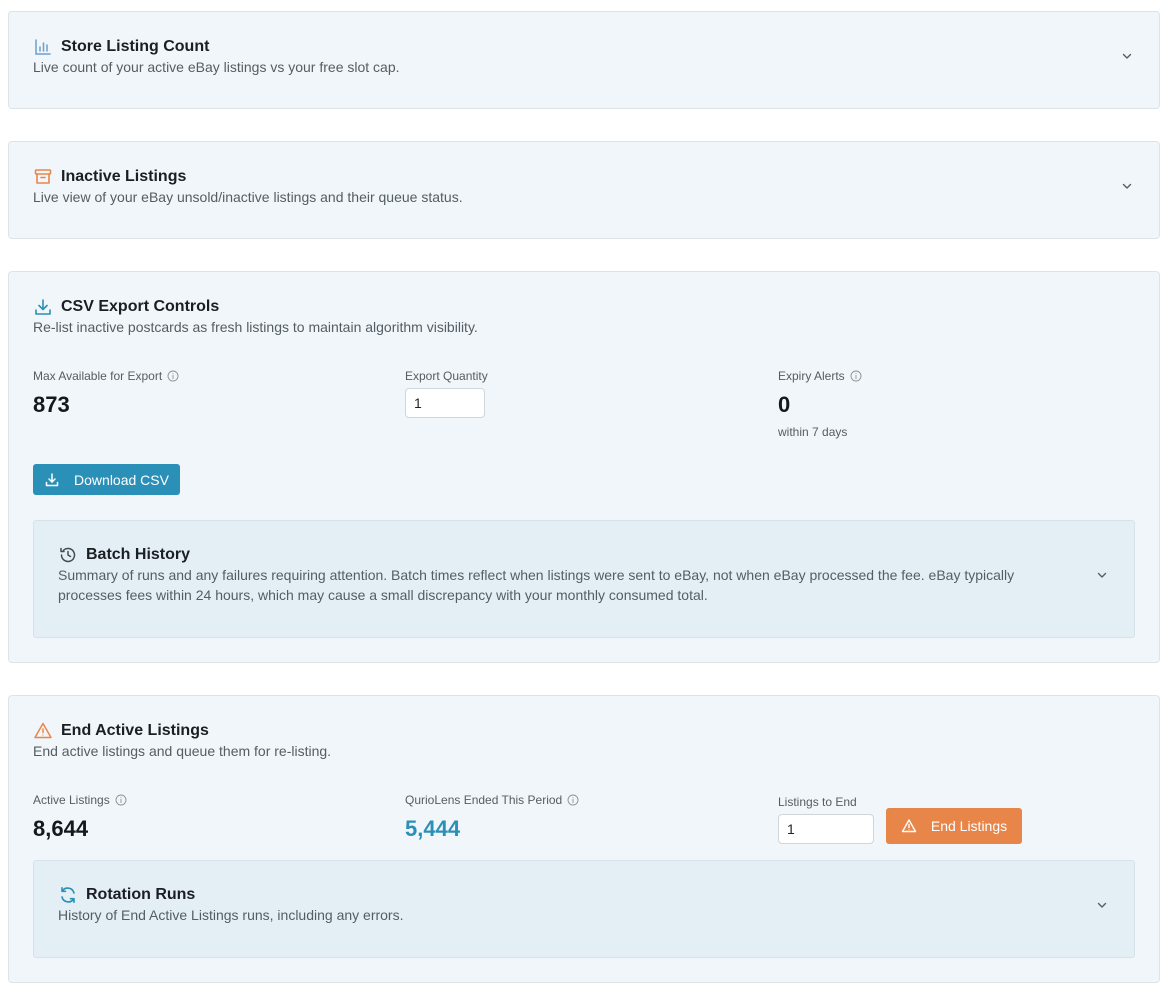  I want to click on export-quantity-input, so click(445, 403).